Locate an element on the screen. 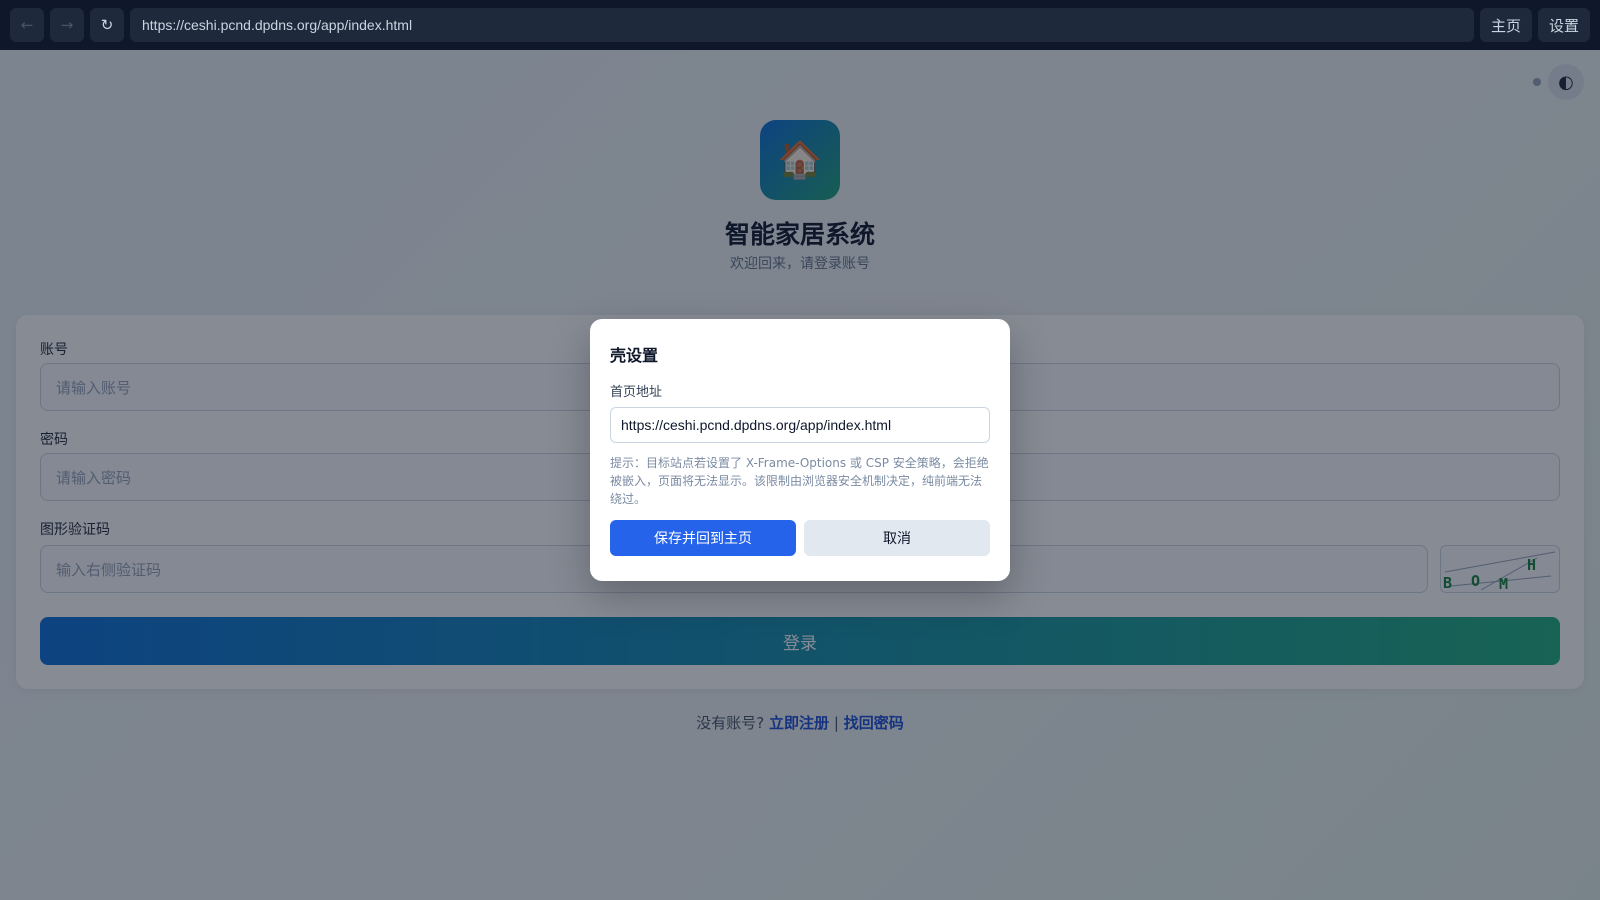 The width and height of the screenshot is (1600, 900). arrow-right-icon: → is located at coordinates (67, 25).